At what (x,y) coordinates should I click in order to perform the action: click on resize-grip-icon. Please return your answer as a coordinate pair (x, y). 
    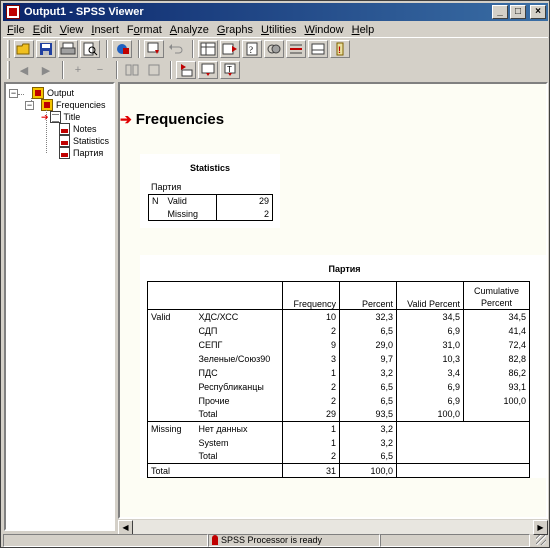
    Looking at the image, I should click on (541, 540).